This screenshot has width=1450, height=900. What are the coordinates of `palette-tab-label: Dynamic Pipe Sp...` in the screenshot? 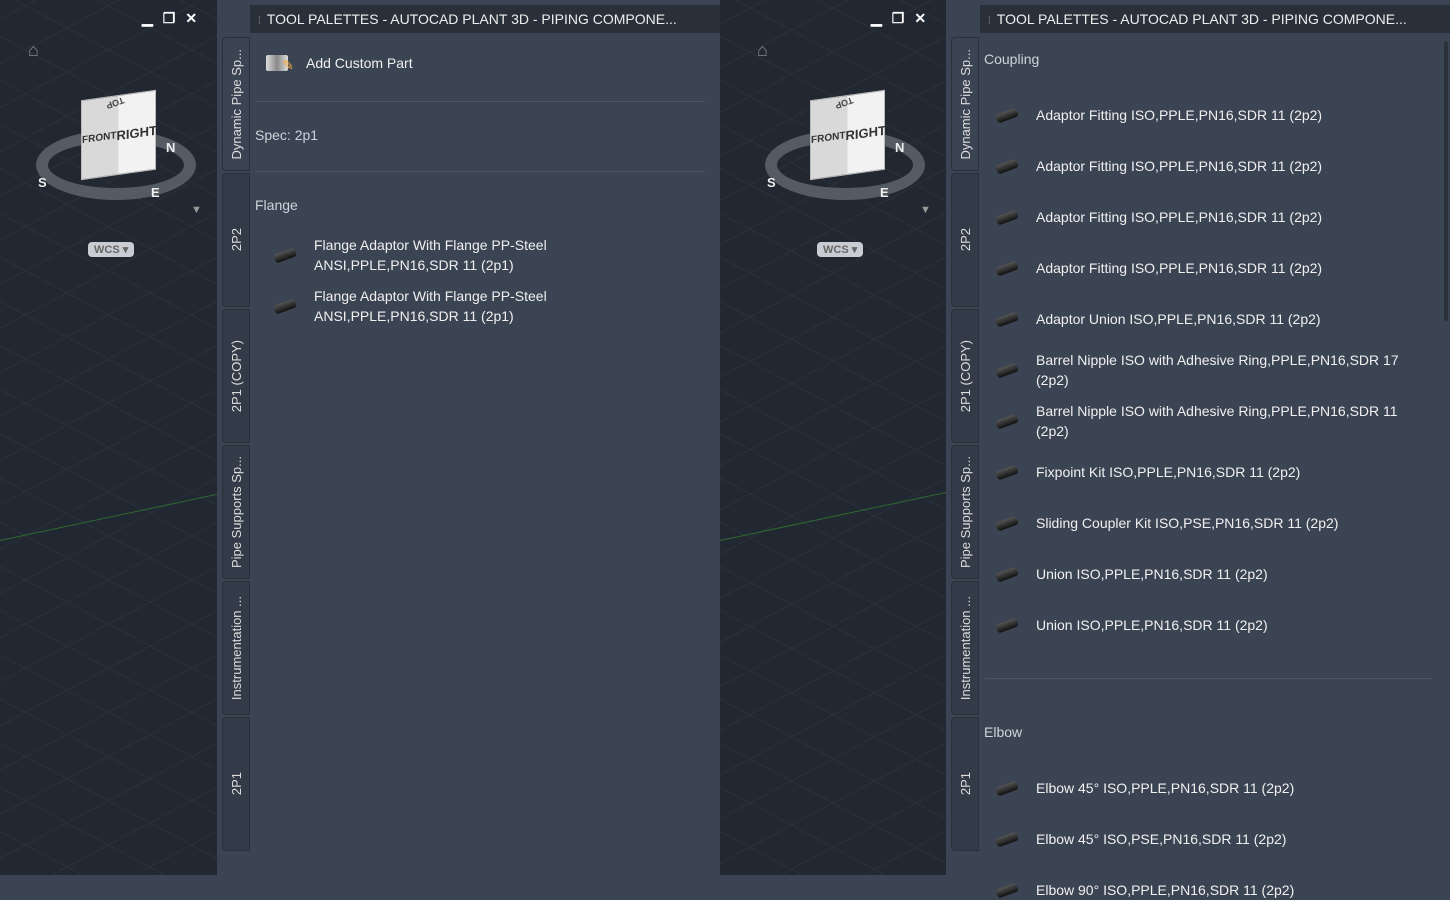 It's located at (236, 104).